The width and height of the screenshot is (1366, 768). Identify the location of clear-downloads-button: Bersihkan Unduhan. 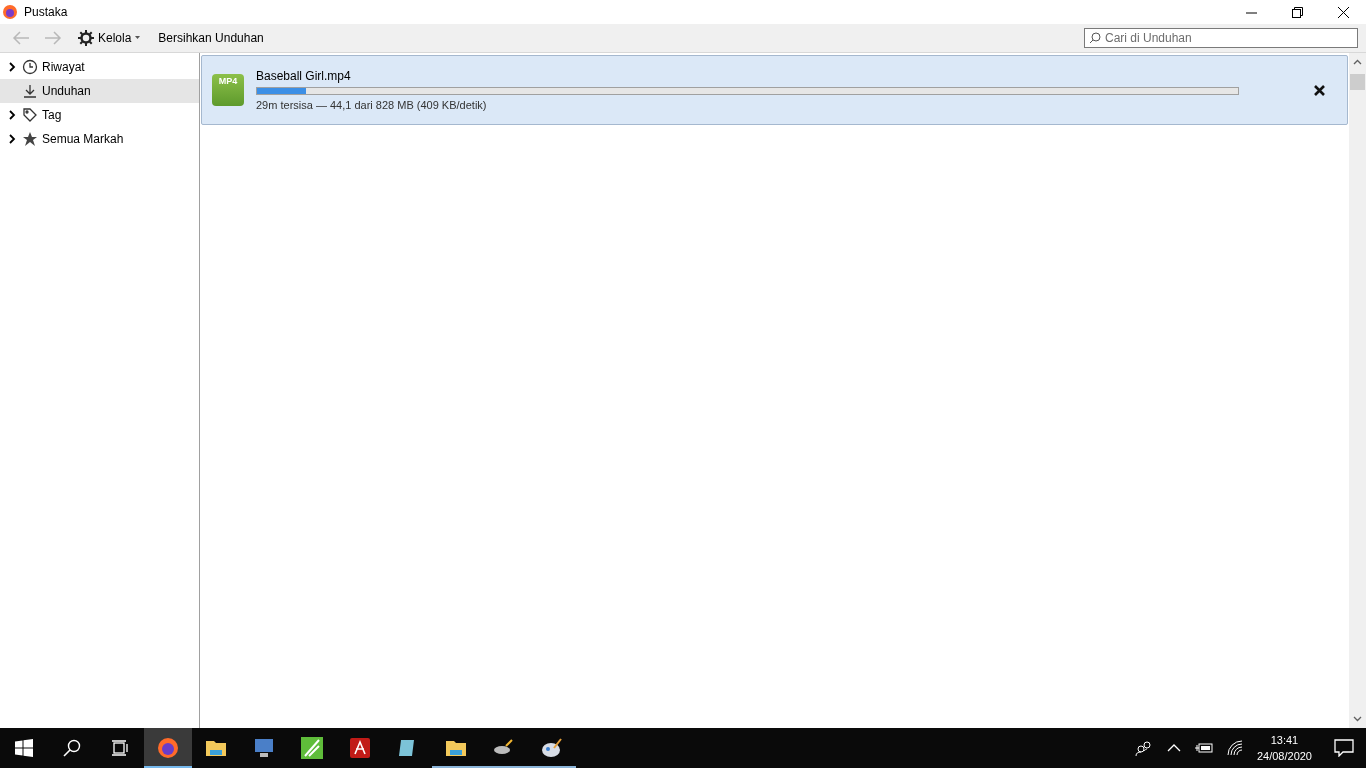
(211, 38).